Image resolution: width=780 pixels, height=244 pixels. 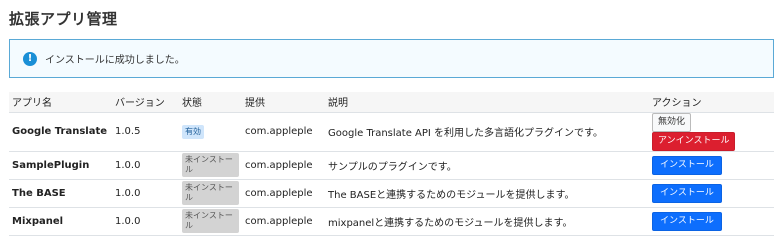 I want to click on app-description: The BASEと連携するためのモジュールを提供します。, so click(x=487, y=193).